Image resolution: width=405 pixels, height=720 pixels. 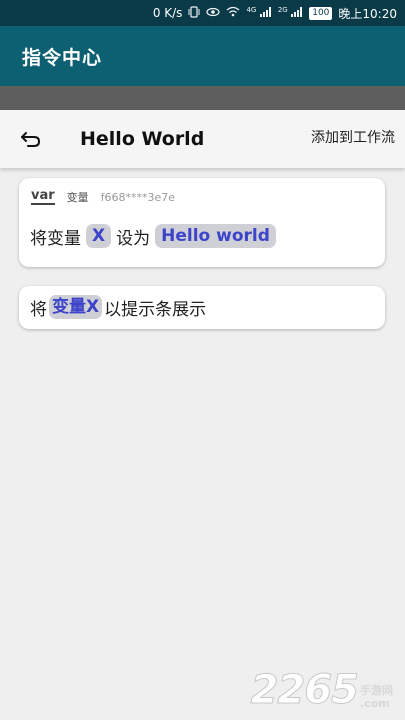 I want to click on network-speed: 0 K/s, so click(x=167, y=13).